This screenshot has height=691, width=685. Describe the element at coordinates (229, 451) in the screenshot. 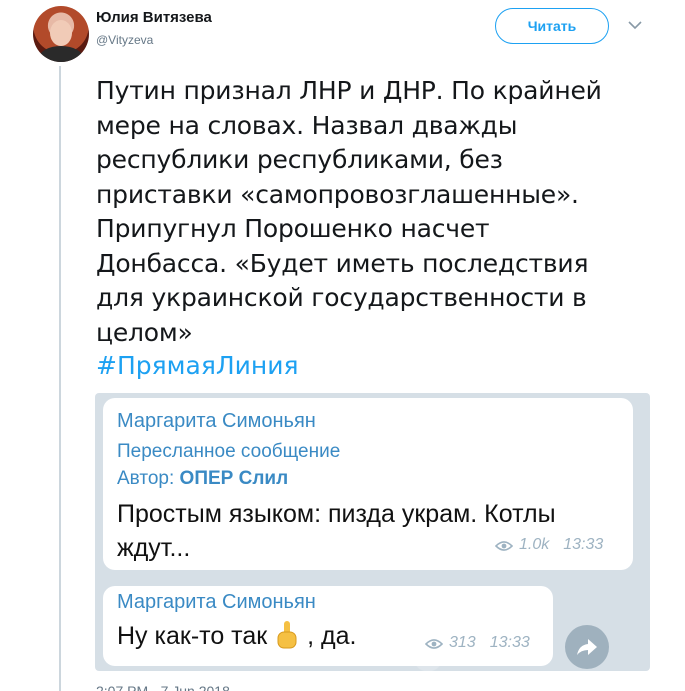

I see `forwarded-label: Пересланное сообщение` at that location.